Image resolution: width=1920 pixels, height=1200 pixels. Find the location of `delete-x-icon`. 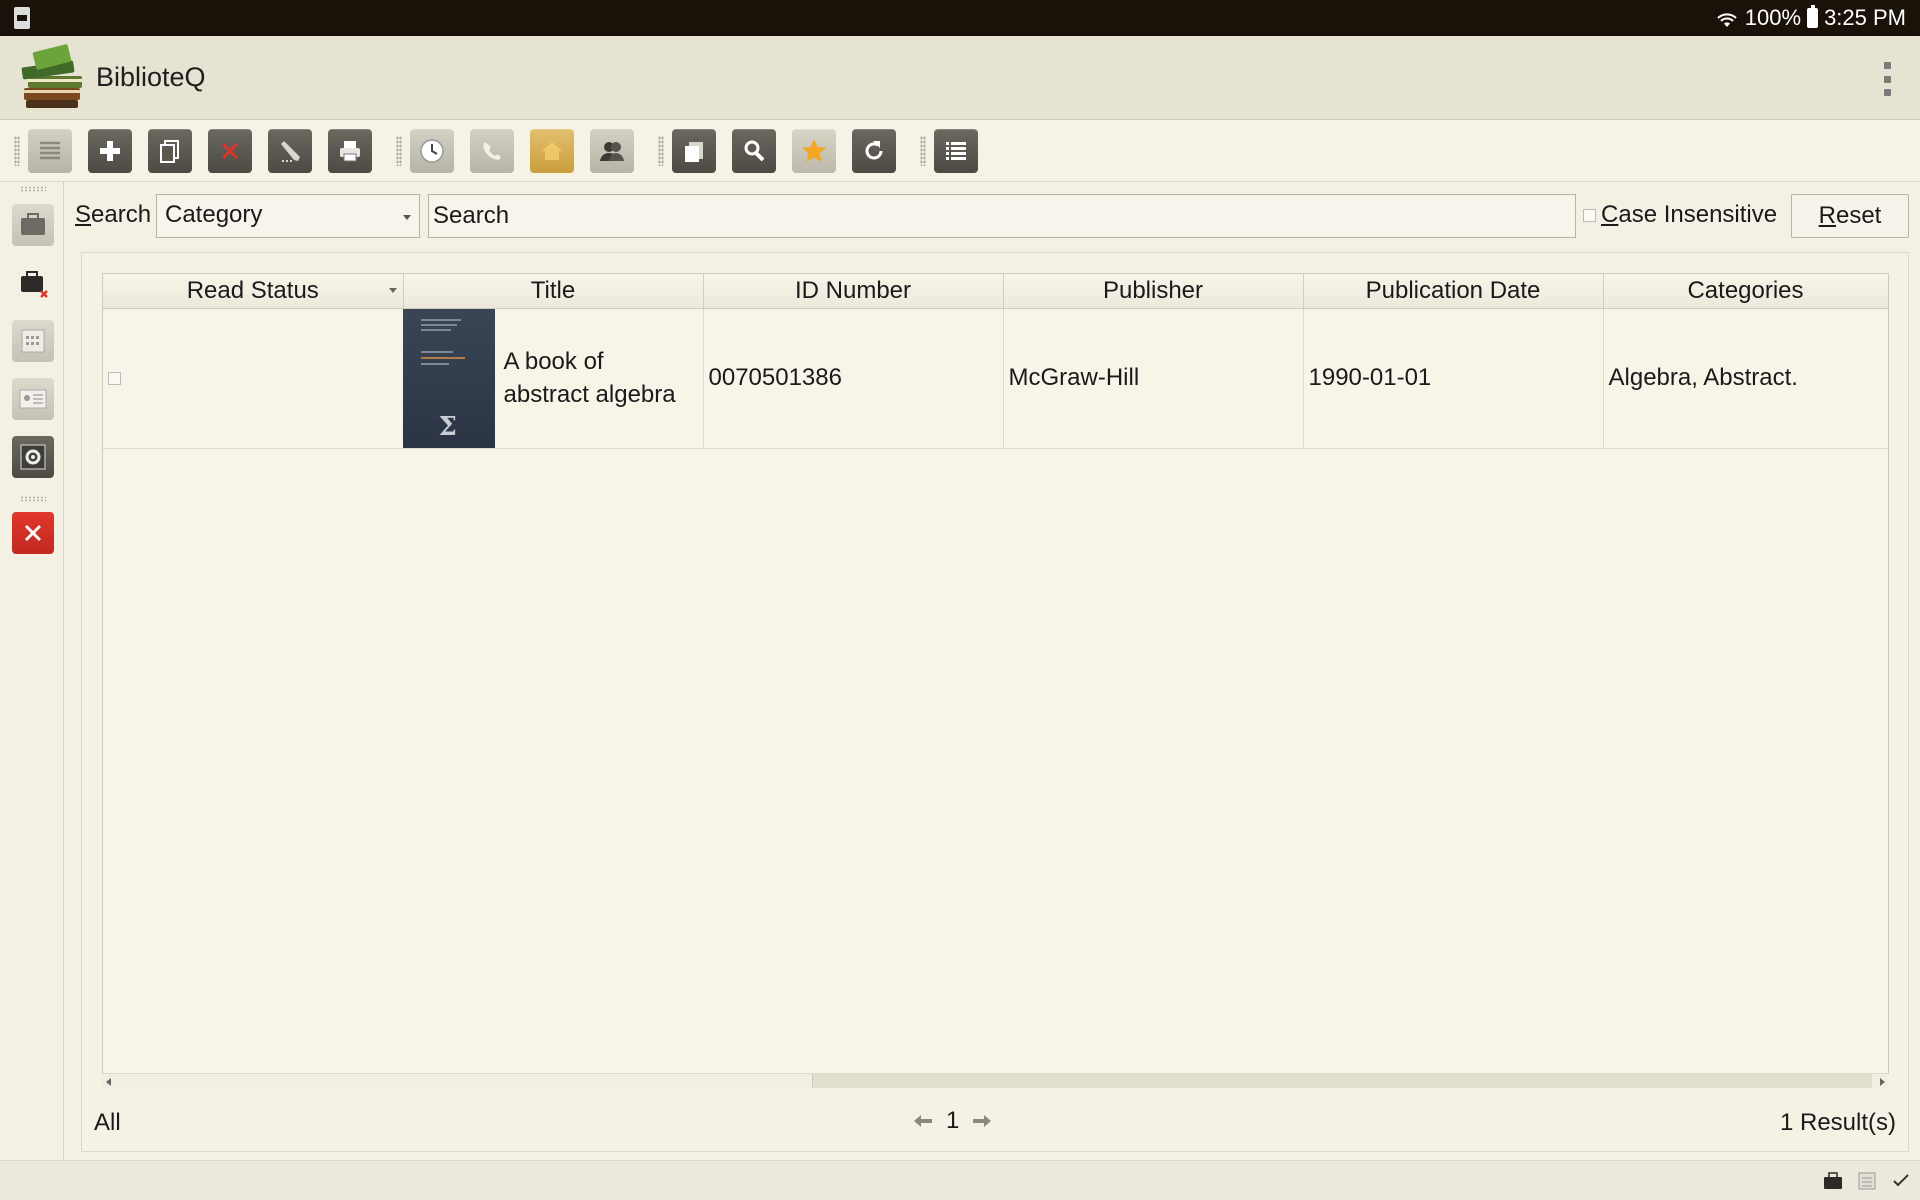

delete-x-icon is located at coordinates (230, 150).